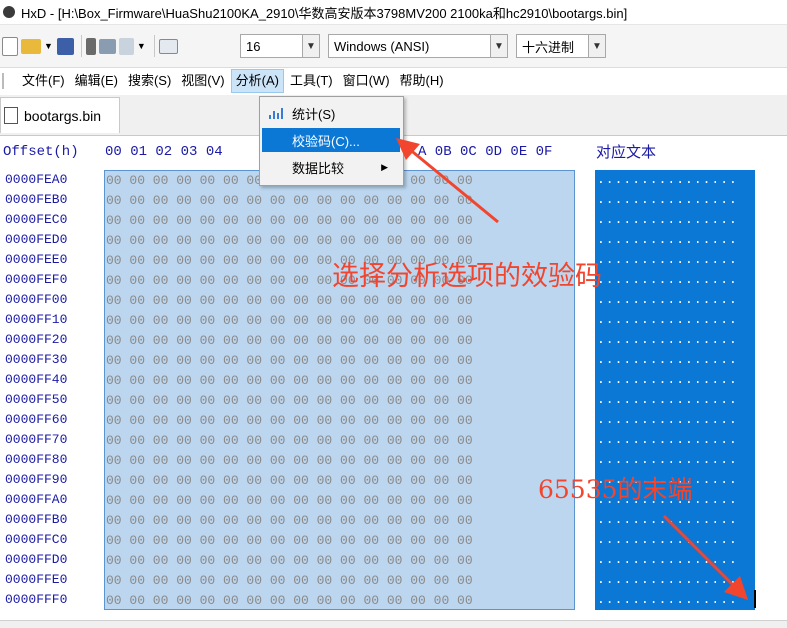 The image size is (787, 628). I want to click on arrow-to-end, so click(705, 557).